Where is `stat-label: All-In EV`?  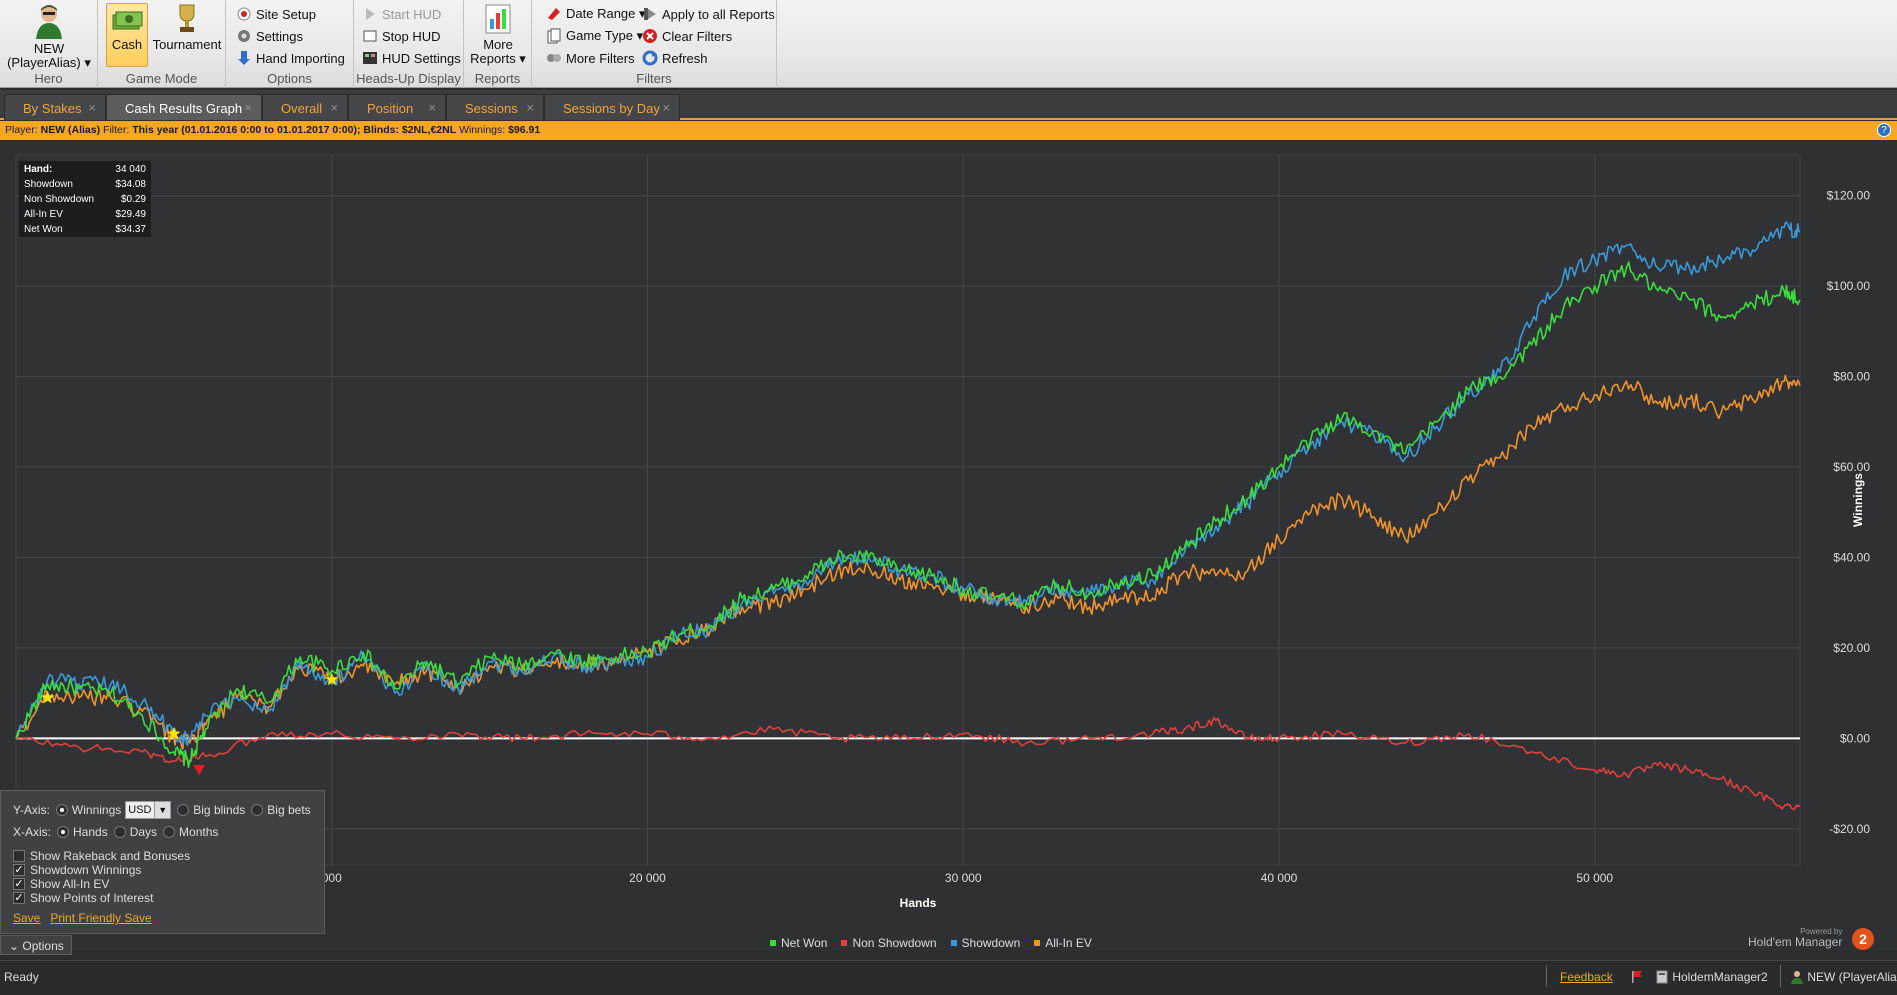
stat-label: All-In EV is located at coordinates (43, 214).